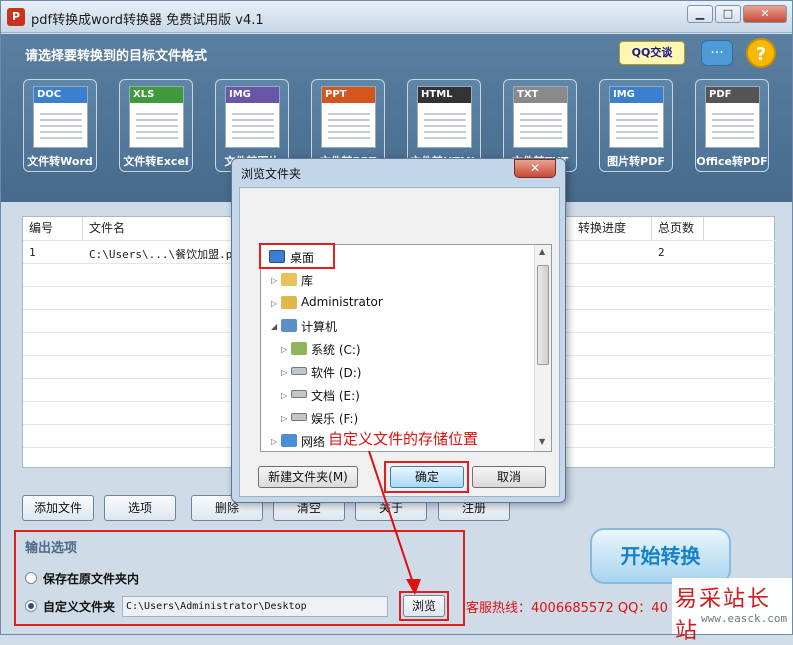 This screenshot has width=793, height=645. I want to click on title-bar: P pdf转换成word转换器 免费试用版 v4.1 ▁ □ ✕, so click(396, 17).